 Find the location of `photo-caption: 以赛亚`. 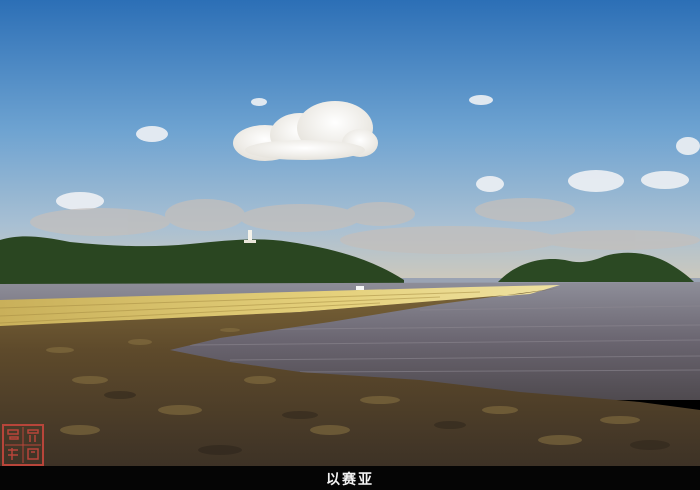

photo-caption: 以赛亚 is located at coordinates (350, 480).